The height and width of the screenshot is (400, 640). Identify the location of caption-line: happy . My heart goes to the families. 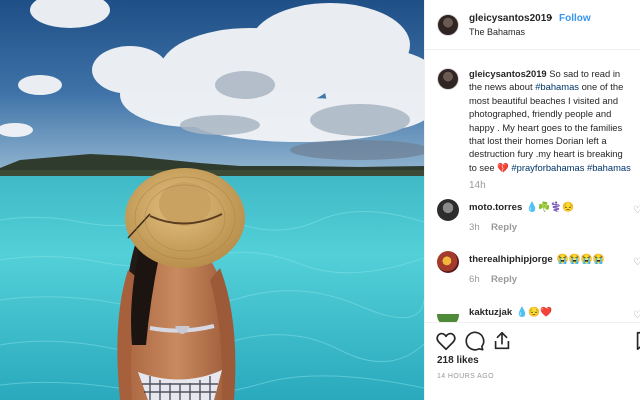
(546, 127).